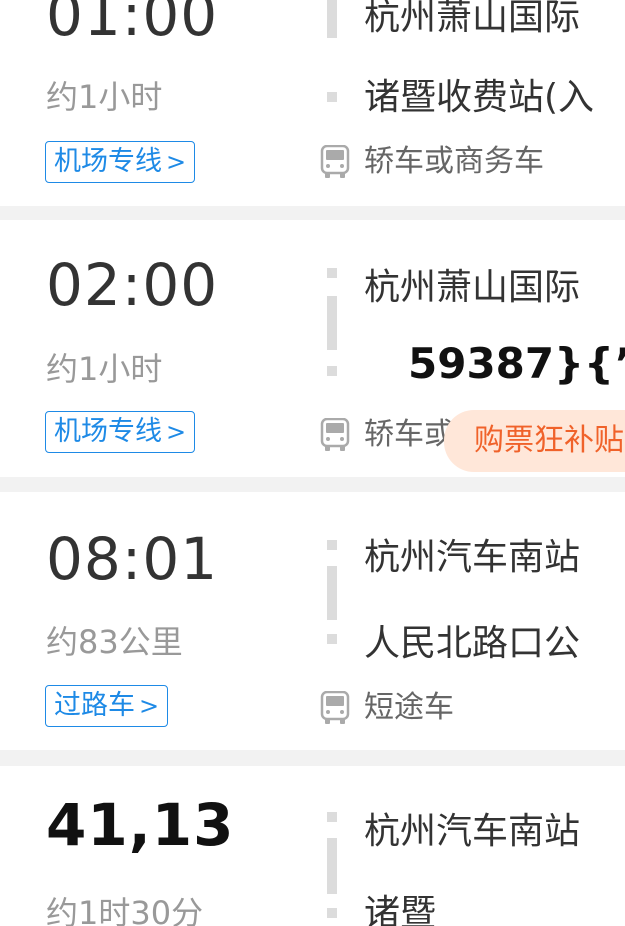 This screenshot has width=625, height=926. I want to click on arrival-station: 人民北路口公, so click(472, 643).